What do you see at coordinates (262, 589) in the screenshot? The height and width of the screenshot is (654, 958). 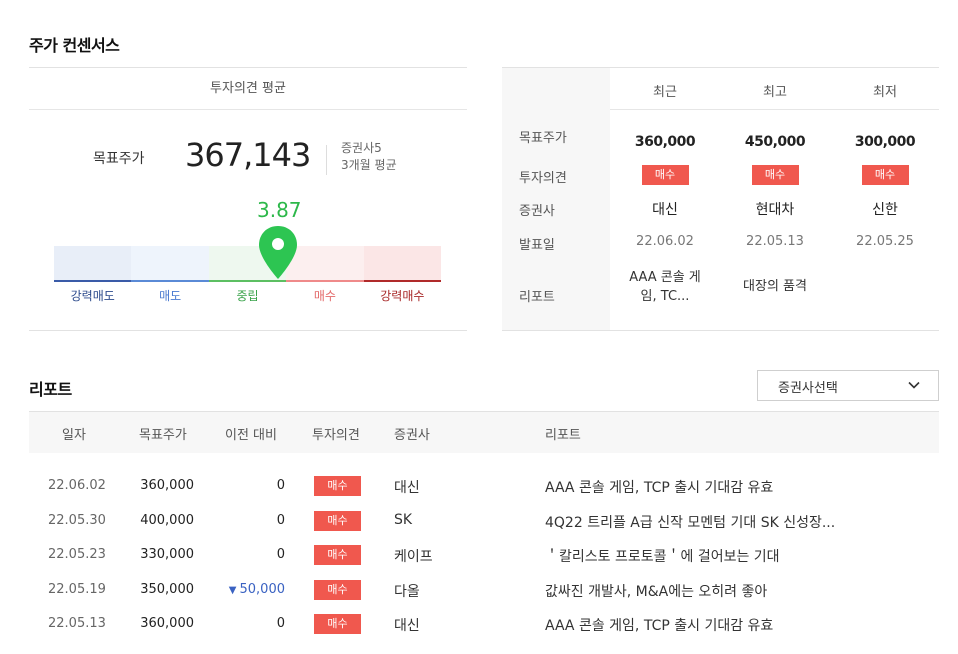 I see `row-change-value: 50,000` at bounding box center [262, 589].